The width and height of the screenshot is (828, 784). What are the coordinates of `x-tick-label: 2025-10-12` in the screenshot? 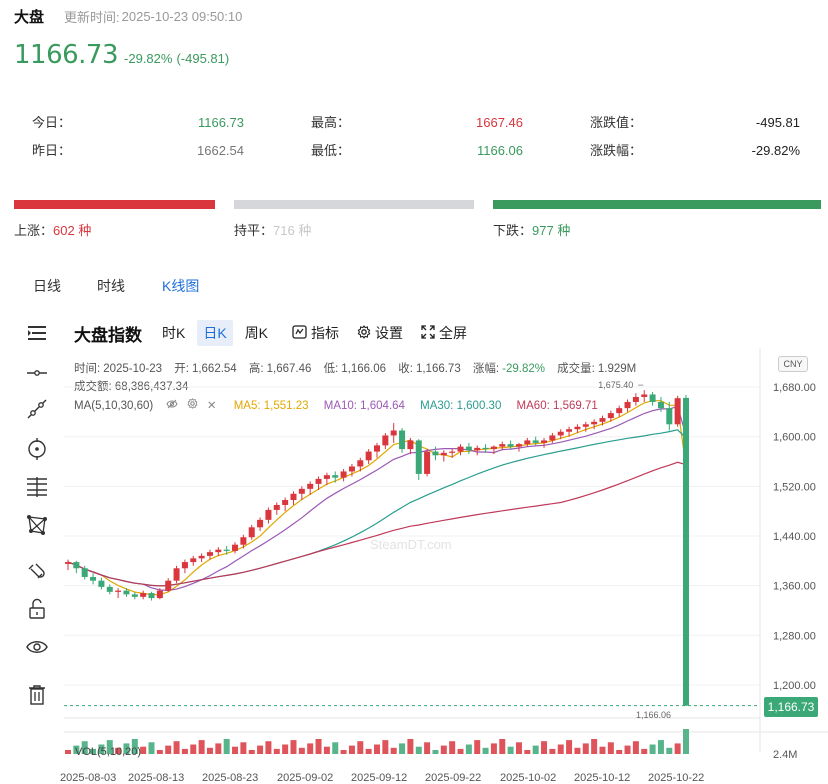 It's located at (602, 778).